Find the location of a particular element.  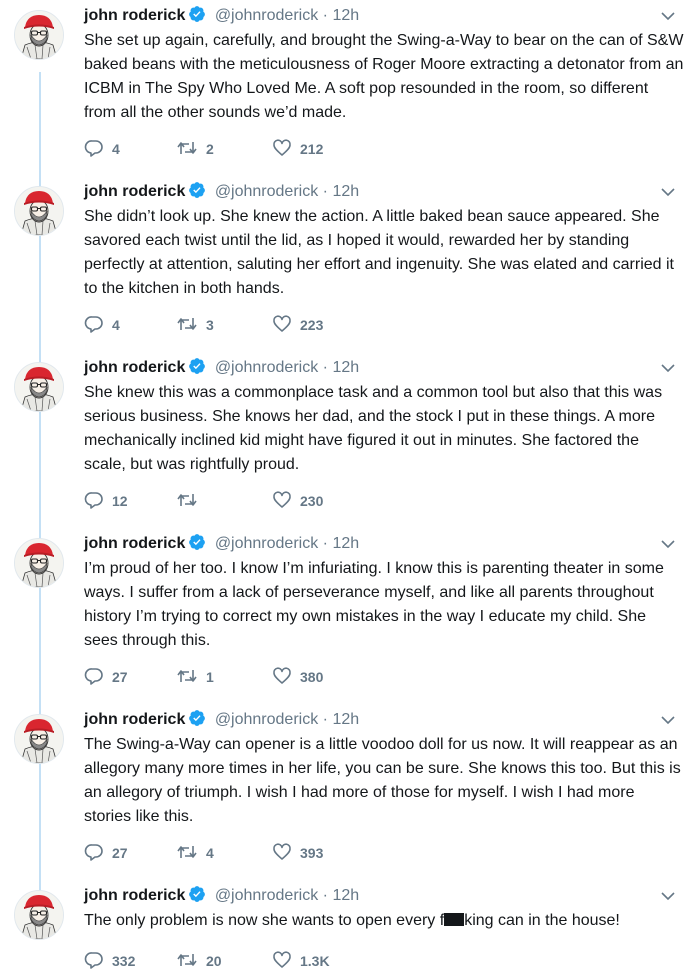

retweet-count: 2 is located at coordinates (210, 149).